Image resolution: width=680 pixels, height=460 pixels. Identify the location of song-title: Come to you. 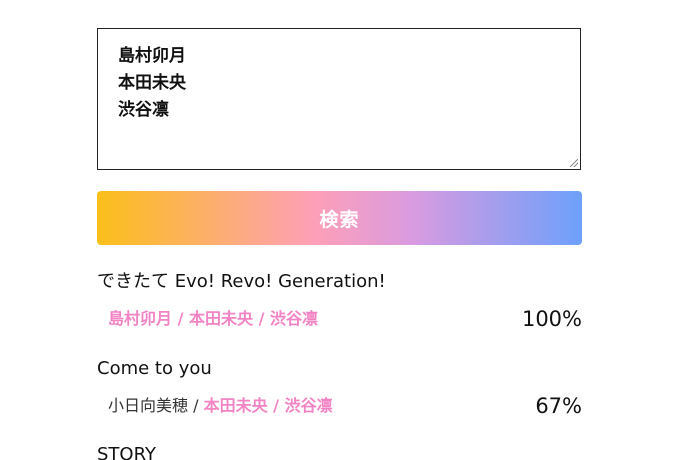
(339, 369).